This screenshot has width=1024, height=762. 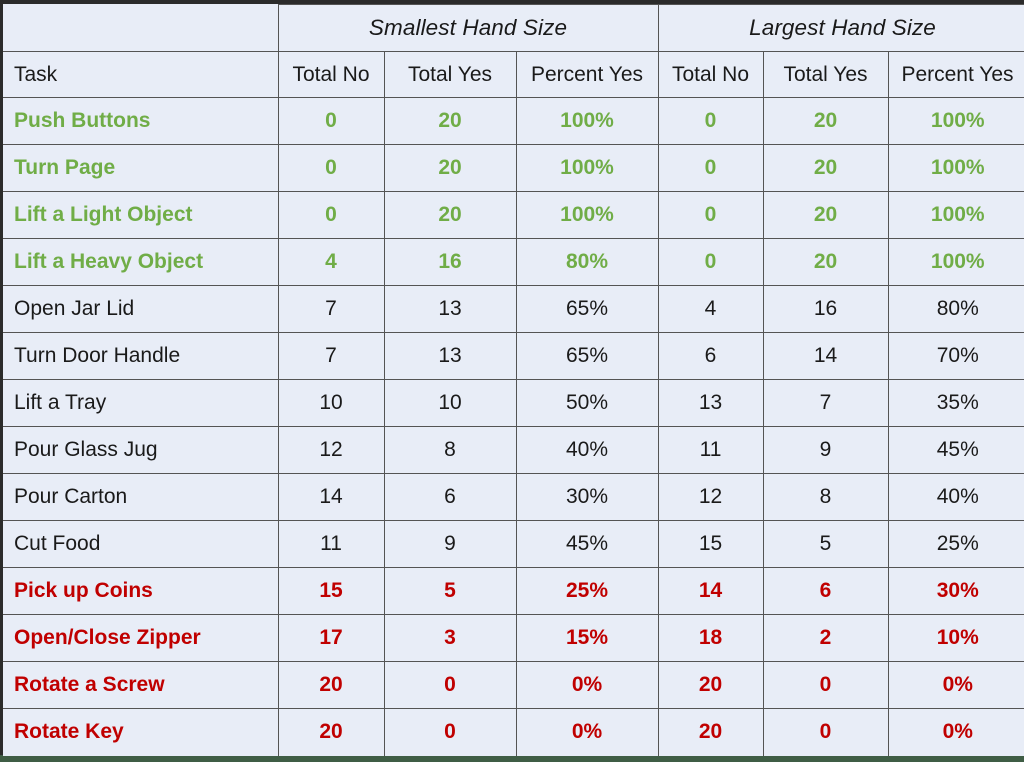 What do you see at coordinates (513, 168) in the screenshot?
I see `table-row: Turn Page 0 20 100% 0 20 100%` at bounding box center [513, 168].